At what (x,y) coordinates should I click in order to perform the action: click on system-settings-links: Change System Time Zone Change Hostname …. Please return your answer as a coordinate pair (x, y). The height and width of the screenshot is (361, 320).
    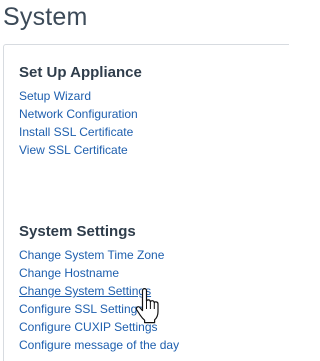
    Looking at the image, I should click on (99, 300).